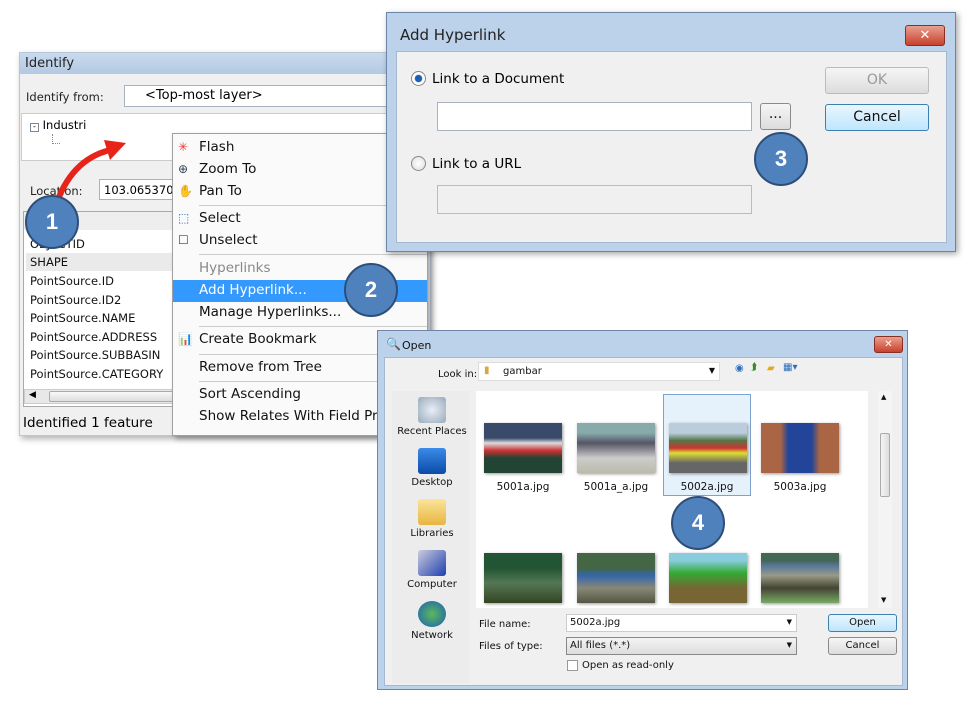 The height and width of the screenshot is (707, 972). I want to click on step-1-badge: 1, so click(52, 222).